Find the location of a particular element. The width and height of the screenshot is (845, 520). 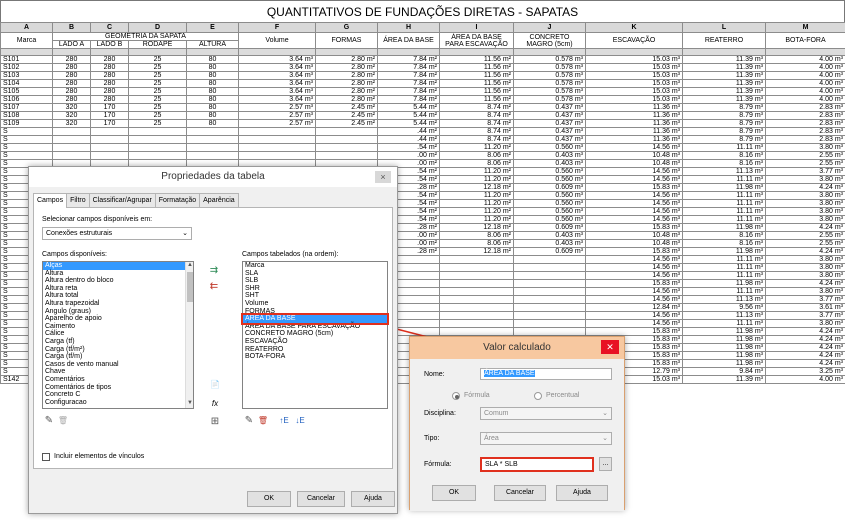

scroll-down-icon: ▼ is located at coordinates (189, 404).